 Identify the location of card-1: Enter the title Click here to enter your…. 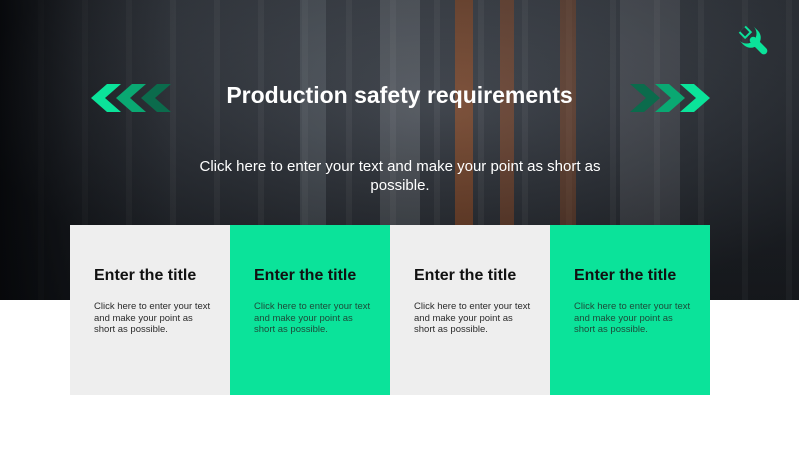
(150, 310).